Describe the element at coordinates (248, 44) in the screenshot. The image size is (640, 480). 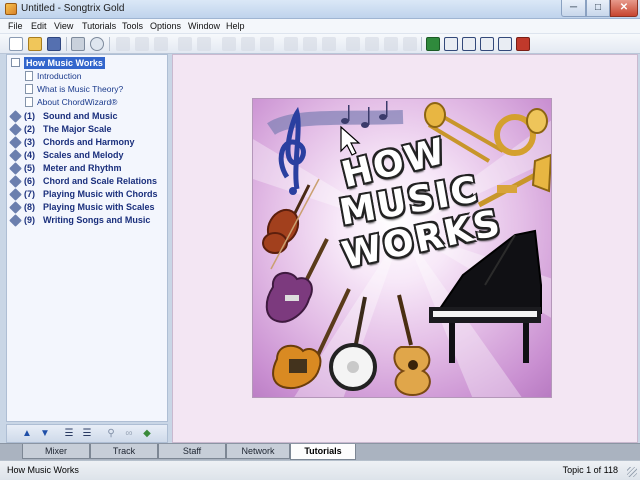
I see `record-icon` at that location.